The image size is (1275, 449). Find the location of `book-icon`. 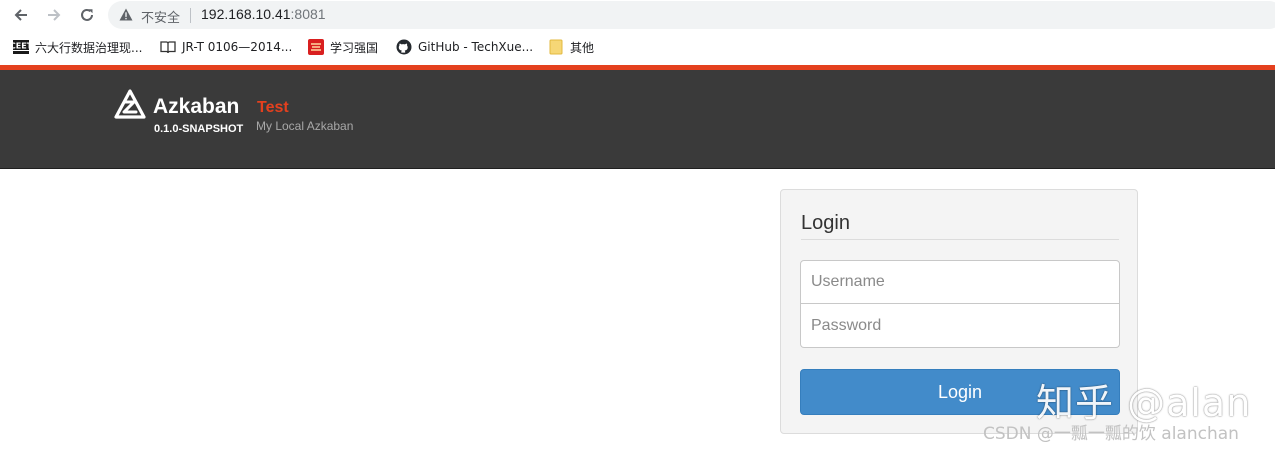

book-icon is located at coordinates (168, 47).